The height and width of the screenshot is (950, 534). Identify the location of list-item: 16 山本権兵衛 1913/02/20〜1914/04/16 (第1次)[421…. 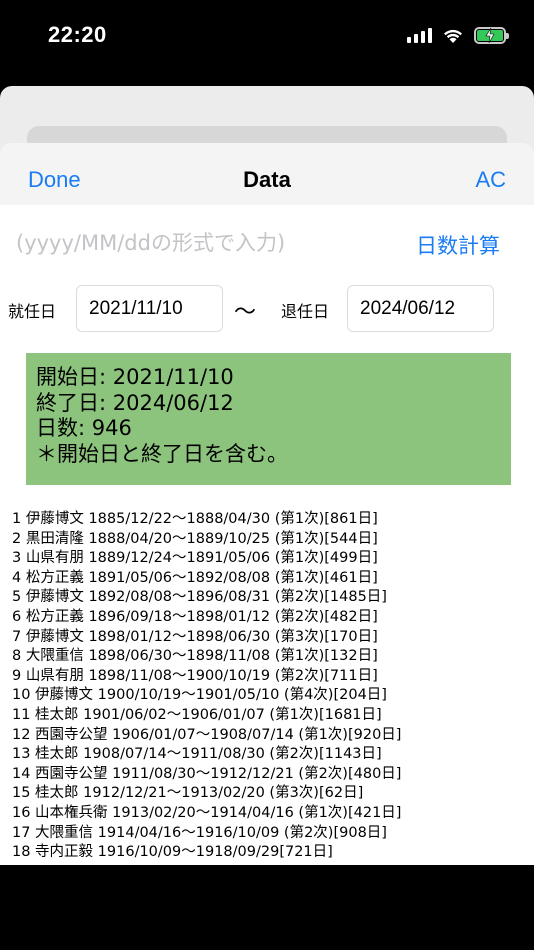
(207, 812).